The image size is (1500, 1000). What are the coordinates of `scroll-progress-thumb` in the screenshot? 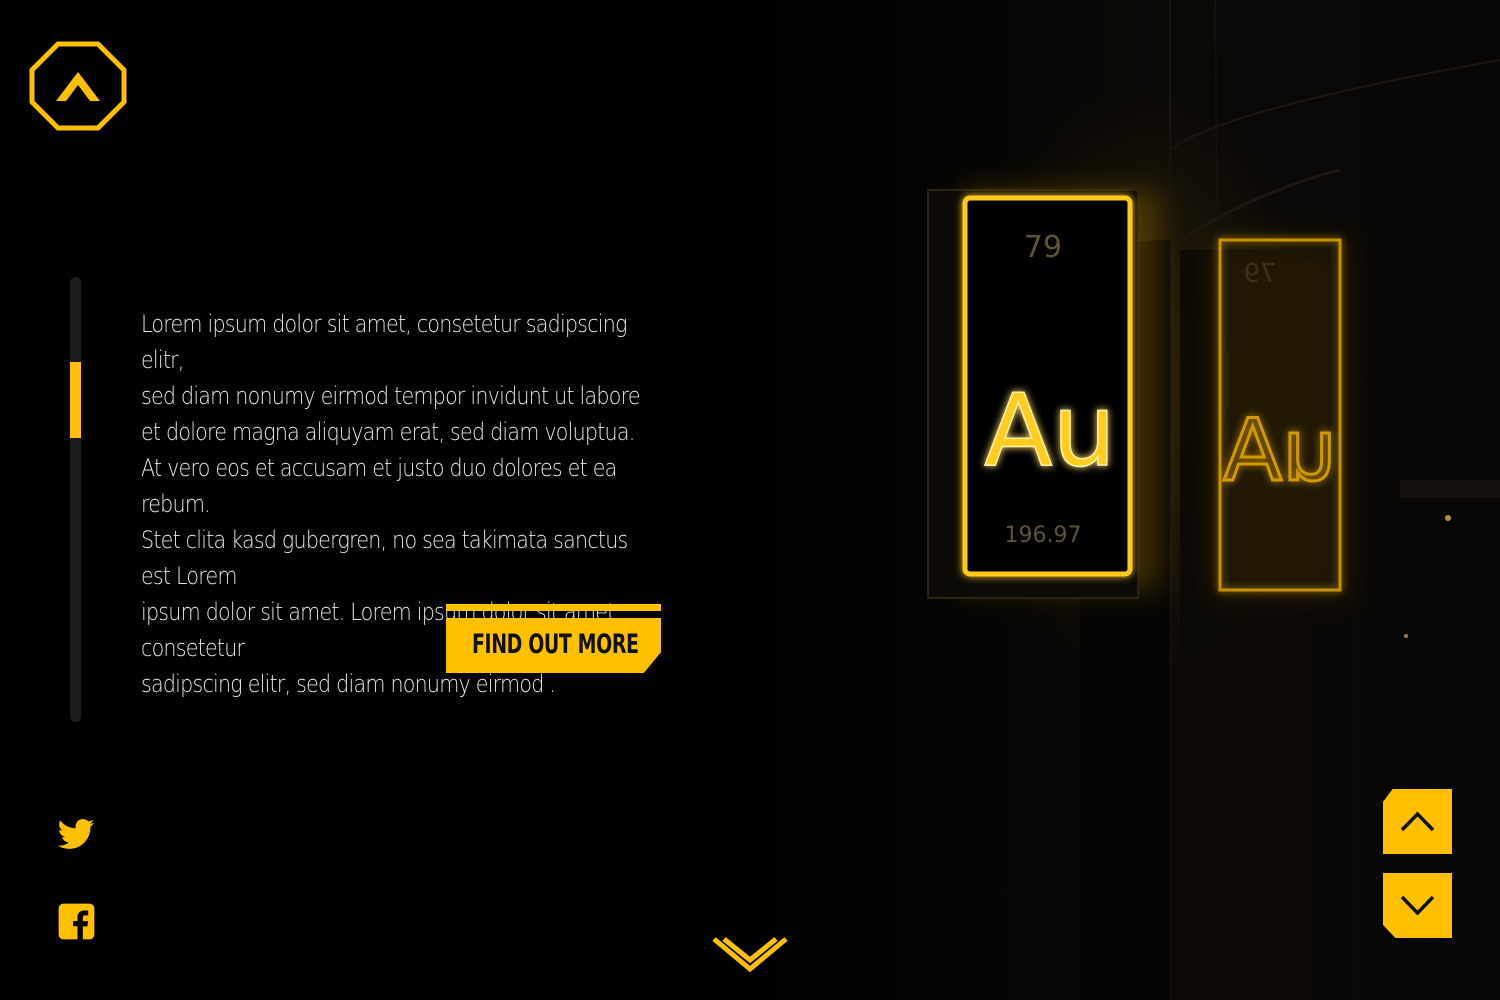 It's located at (75, 400).